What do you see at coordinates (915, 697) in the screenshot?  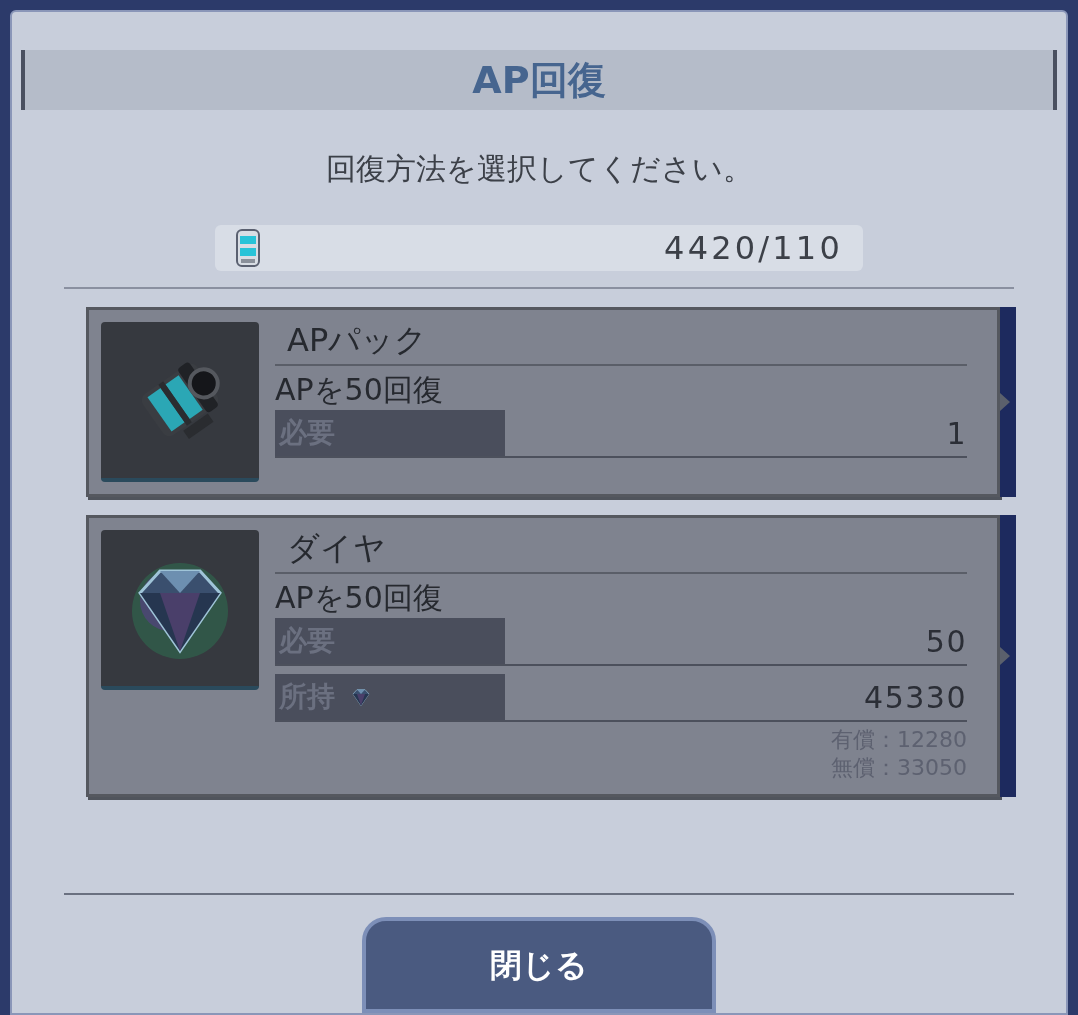 I see `row-value: 45330` at bounding box center [915, 697].